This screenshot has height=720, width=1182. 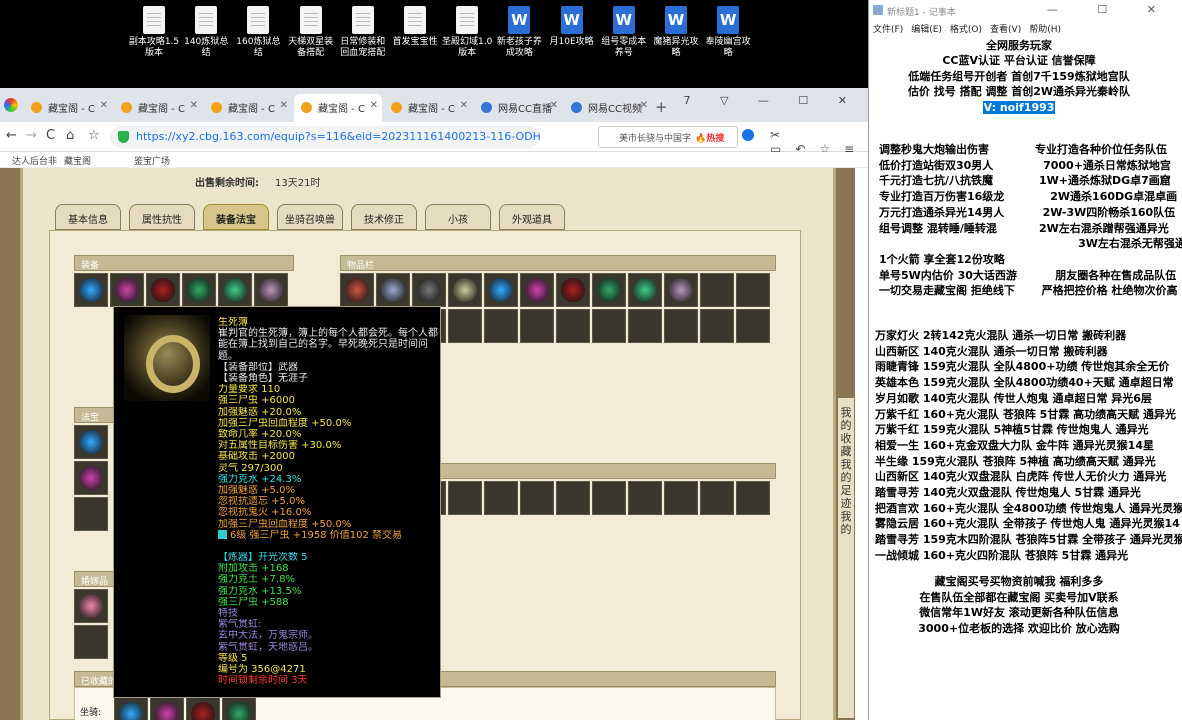 I want to click on bookmark-item: 鉴宝广场, so click(x=152, y=160).